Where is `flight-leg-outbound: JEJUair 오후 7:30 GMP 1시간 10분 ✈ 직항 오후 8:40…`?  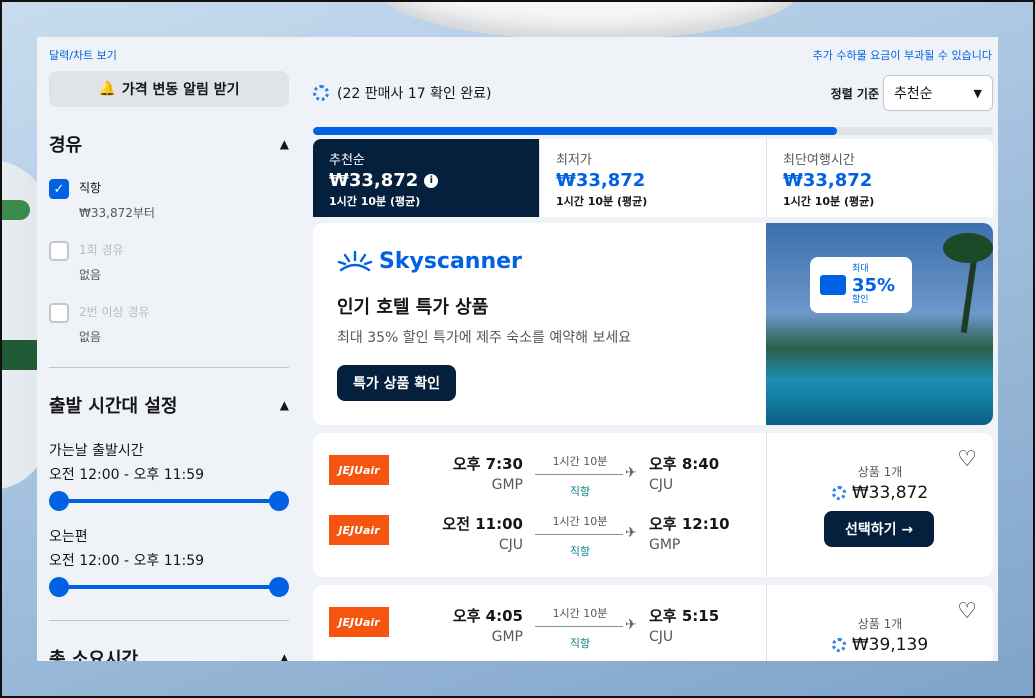 flight-leg-outbound: JEJUair 오후 7:30 GMP 1시간 10분 ✈ 직항 오후 8:40… is located at coordinates (540, 473).